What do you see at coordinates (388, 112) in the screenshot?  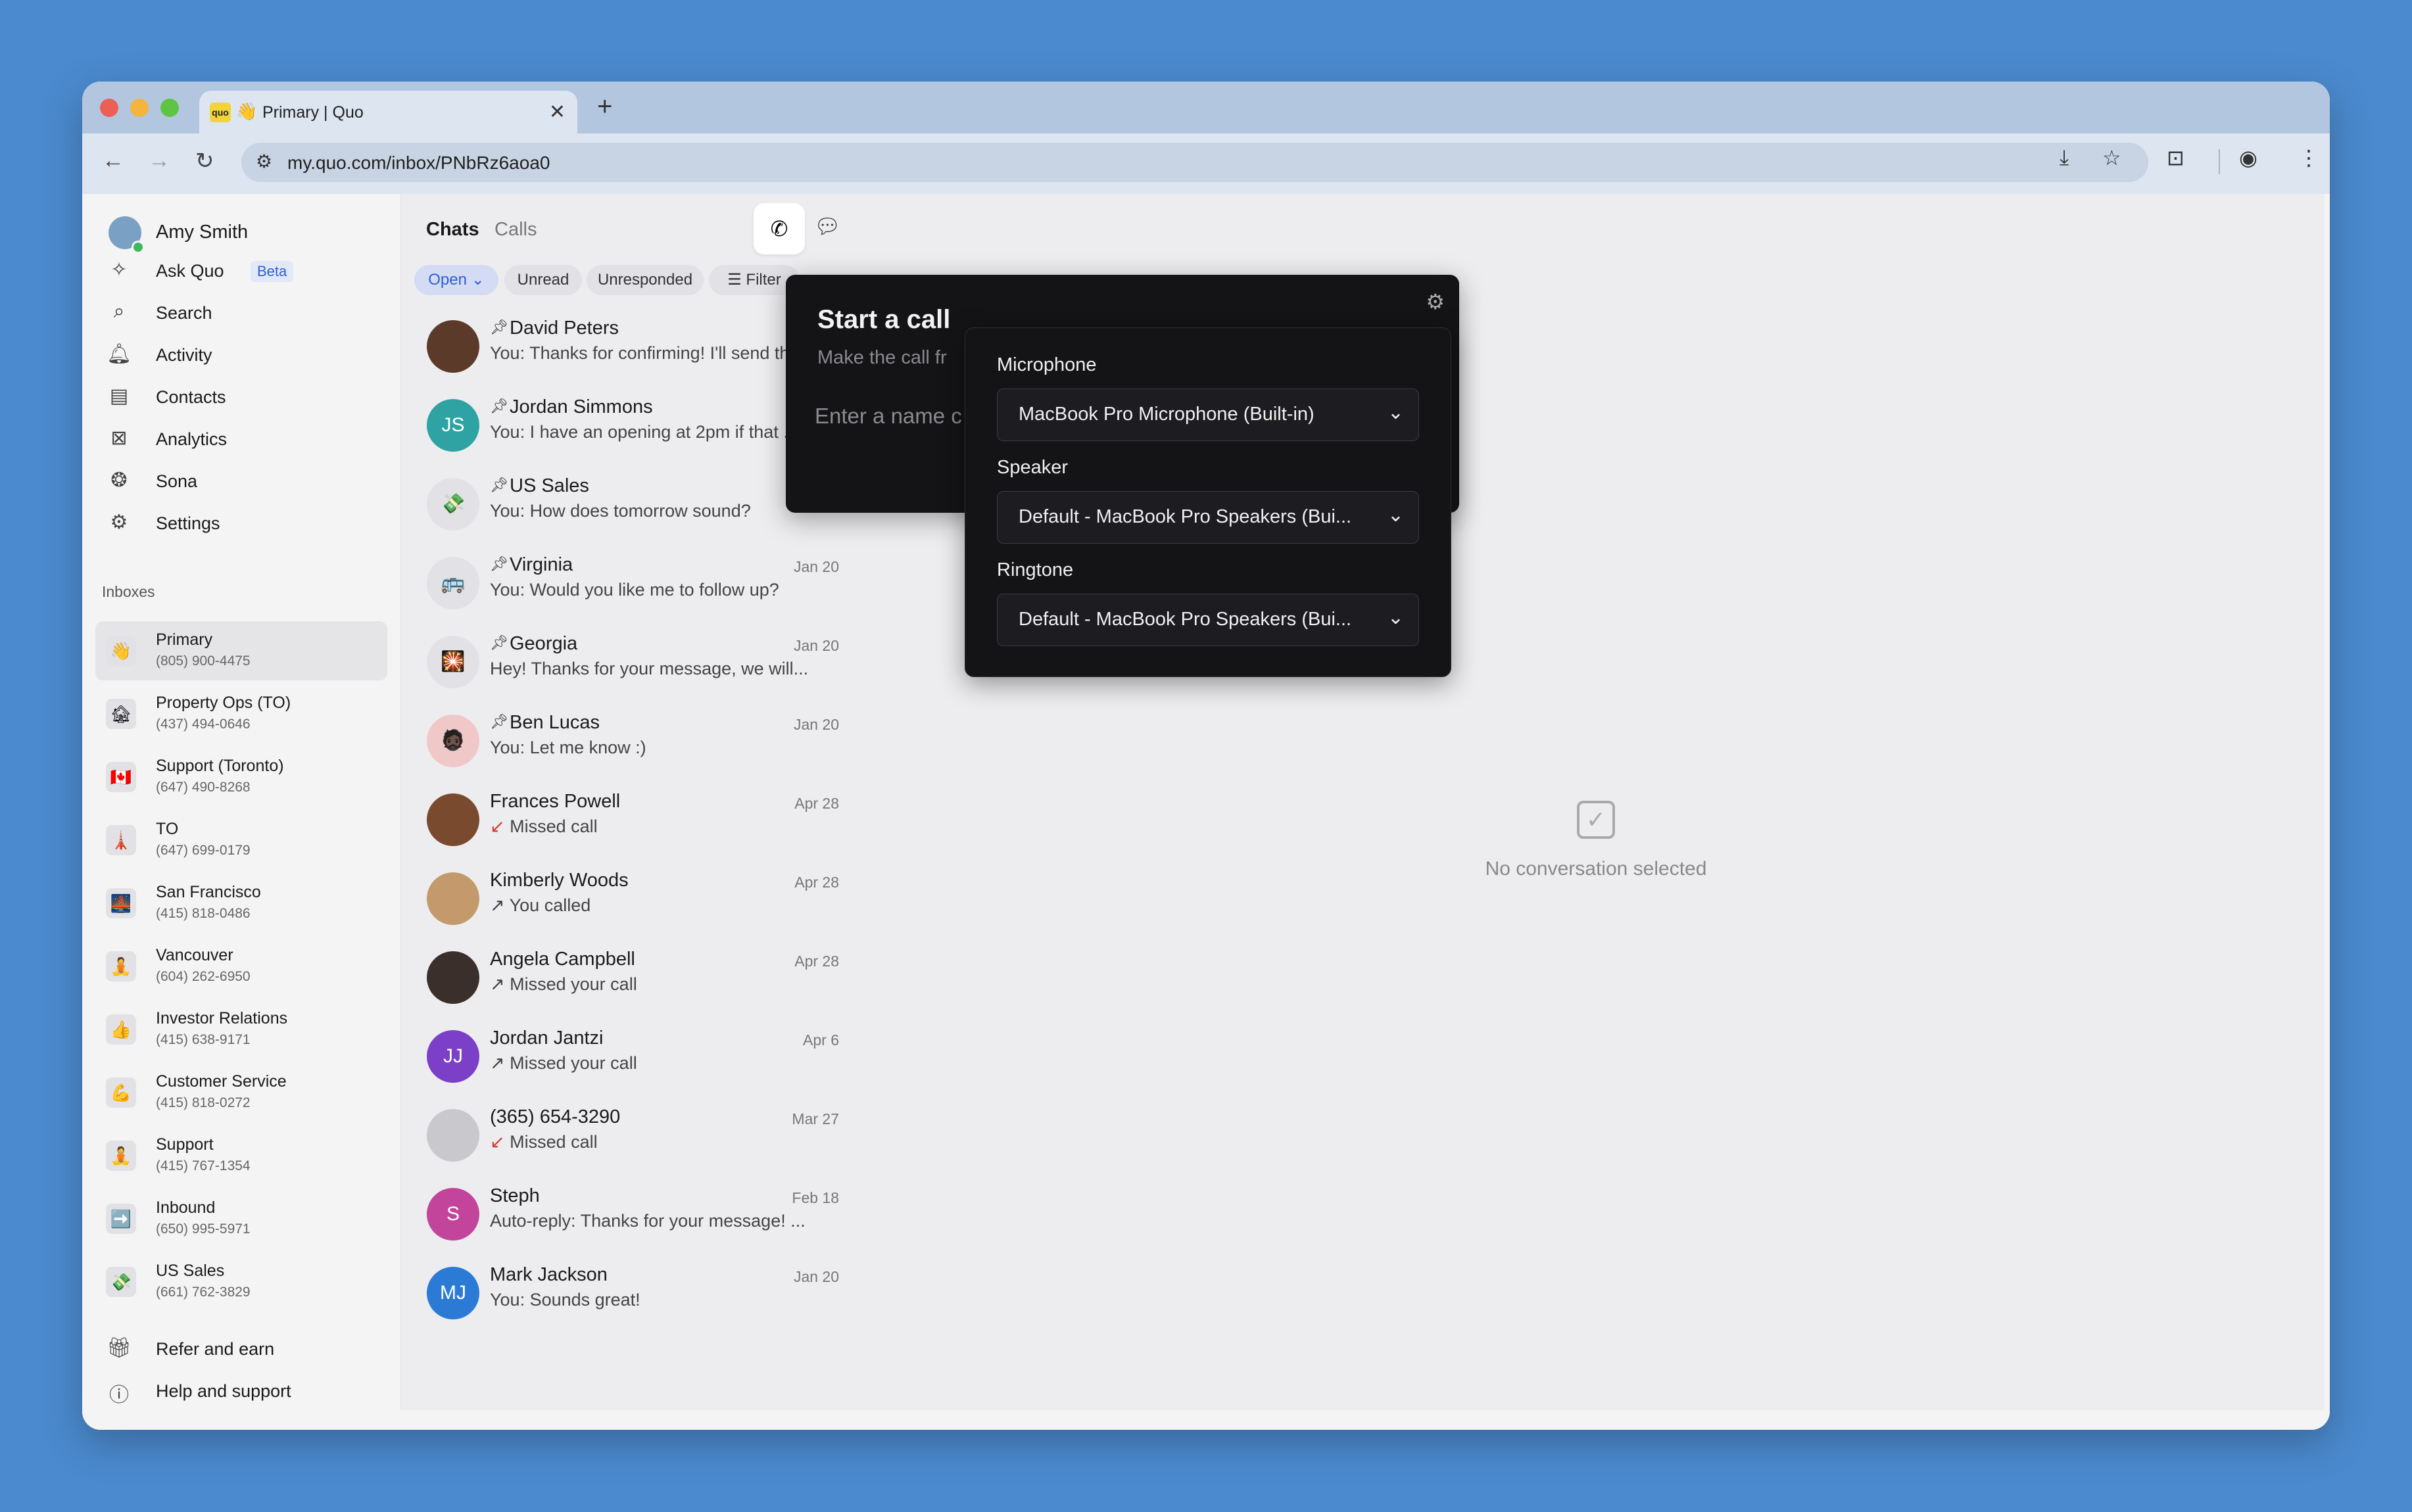 I see `browser-tab-active: quo 👋 Primary | Quo ✕` at bounding box center [388, 112].